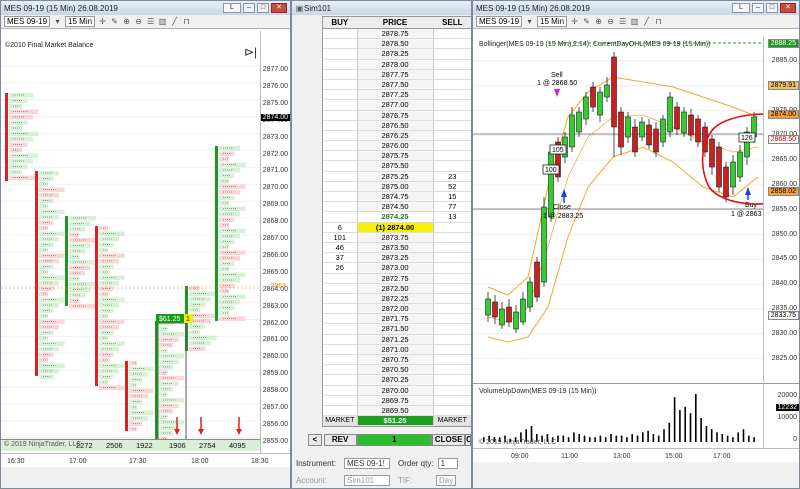 Image resolution: width=800 pixels, height=489 pixels. I want to click on dom-titlebar: ▣ Sim101, so click(381, 8).